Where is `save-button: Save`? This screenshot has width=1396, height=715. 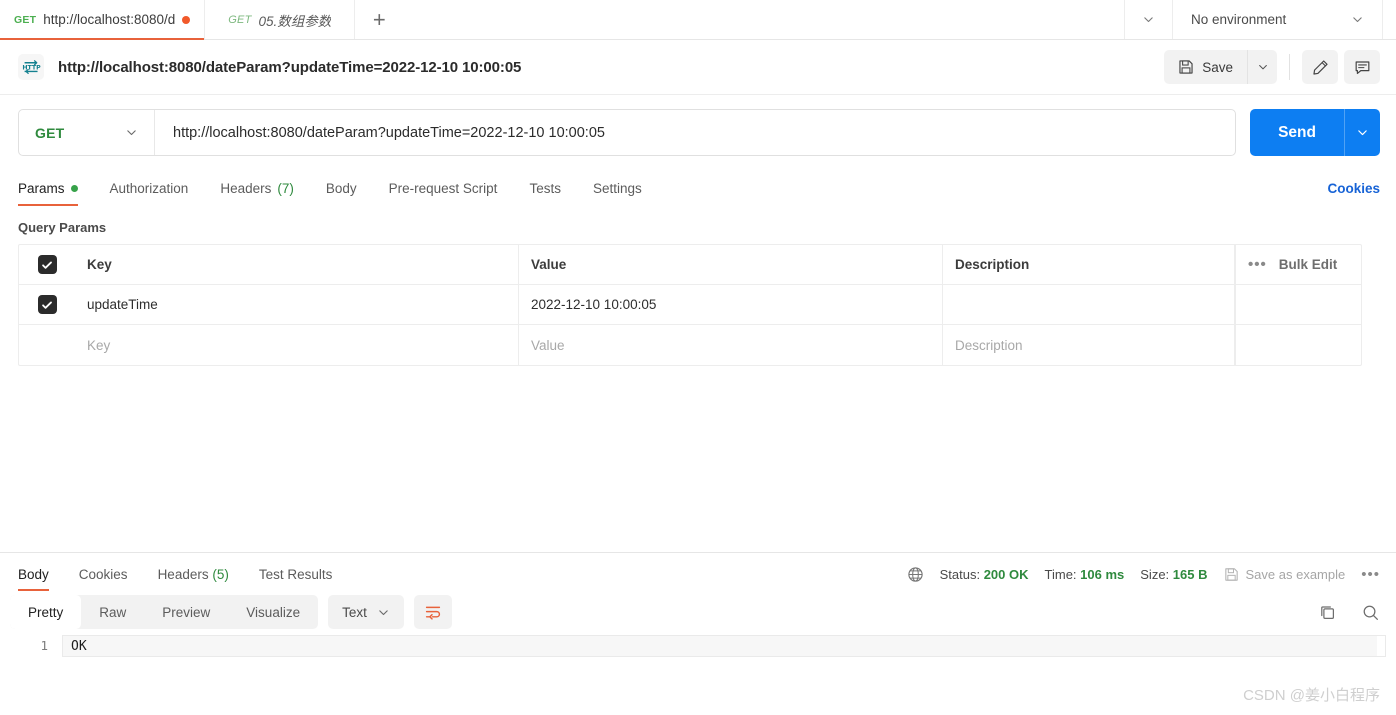 save-button: Save is located at coordinates (1205, 67).